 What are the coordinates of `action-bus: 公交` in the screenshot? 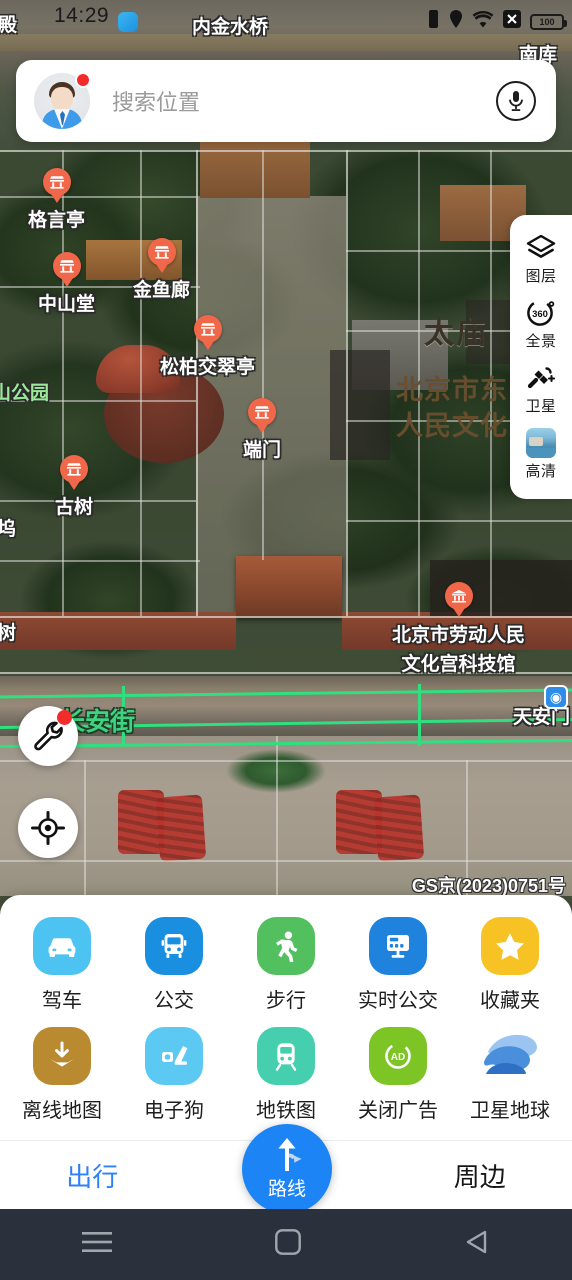 It's located at (174, 965).